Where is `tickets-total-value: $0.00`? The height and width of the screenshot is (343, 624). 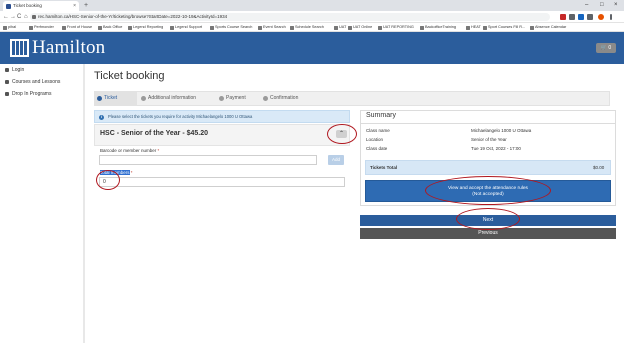 tickets-total-value: $0.00 is located at coordinates (599, 167).